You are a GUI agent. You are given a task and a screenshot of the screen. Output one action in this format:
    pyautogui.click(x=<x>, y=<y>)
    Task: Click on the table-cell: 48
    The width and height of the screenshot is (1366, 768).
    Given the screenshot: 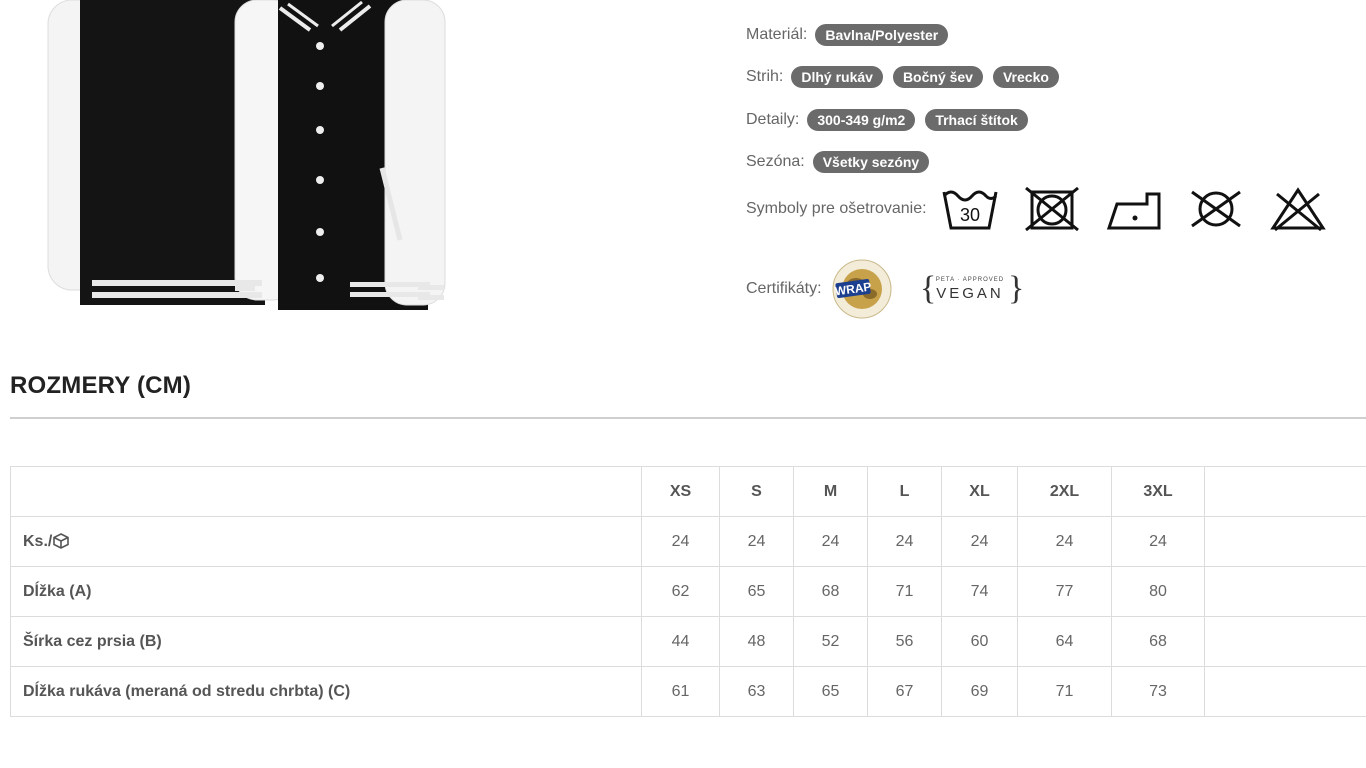 What is the action you would take?
    pyautogui.click(x=756, y=641)
    